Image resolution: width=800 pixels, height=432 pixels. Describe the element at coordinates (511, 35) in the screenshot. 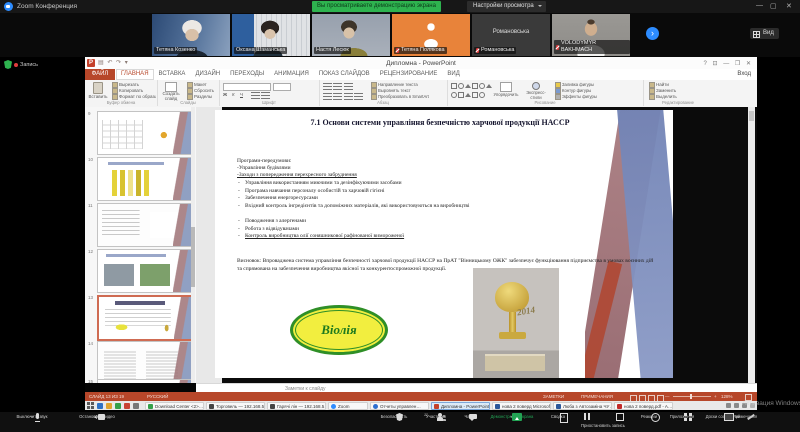

I see `participant-tile: Романовська Романовська` at that location.